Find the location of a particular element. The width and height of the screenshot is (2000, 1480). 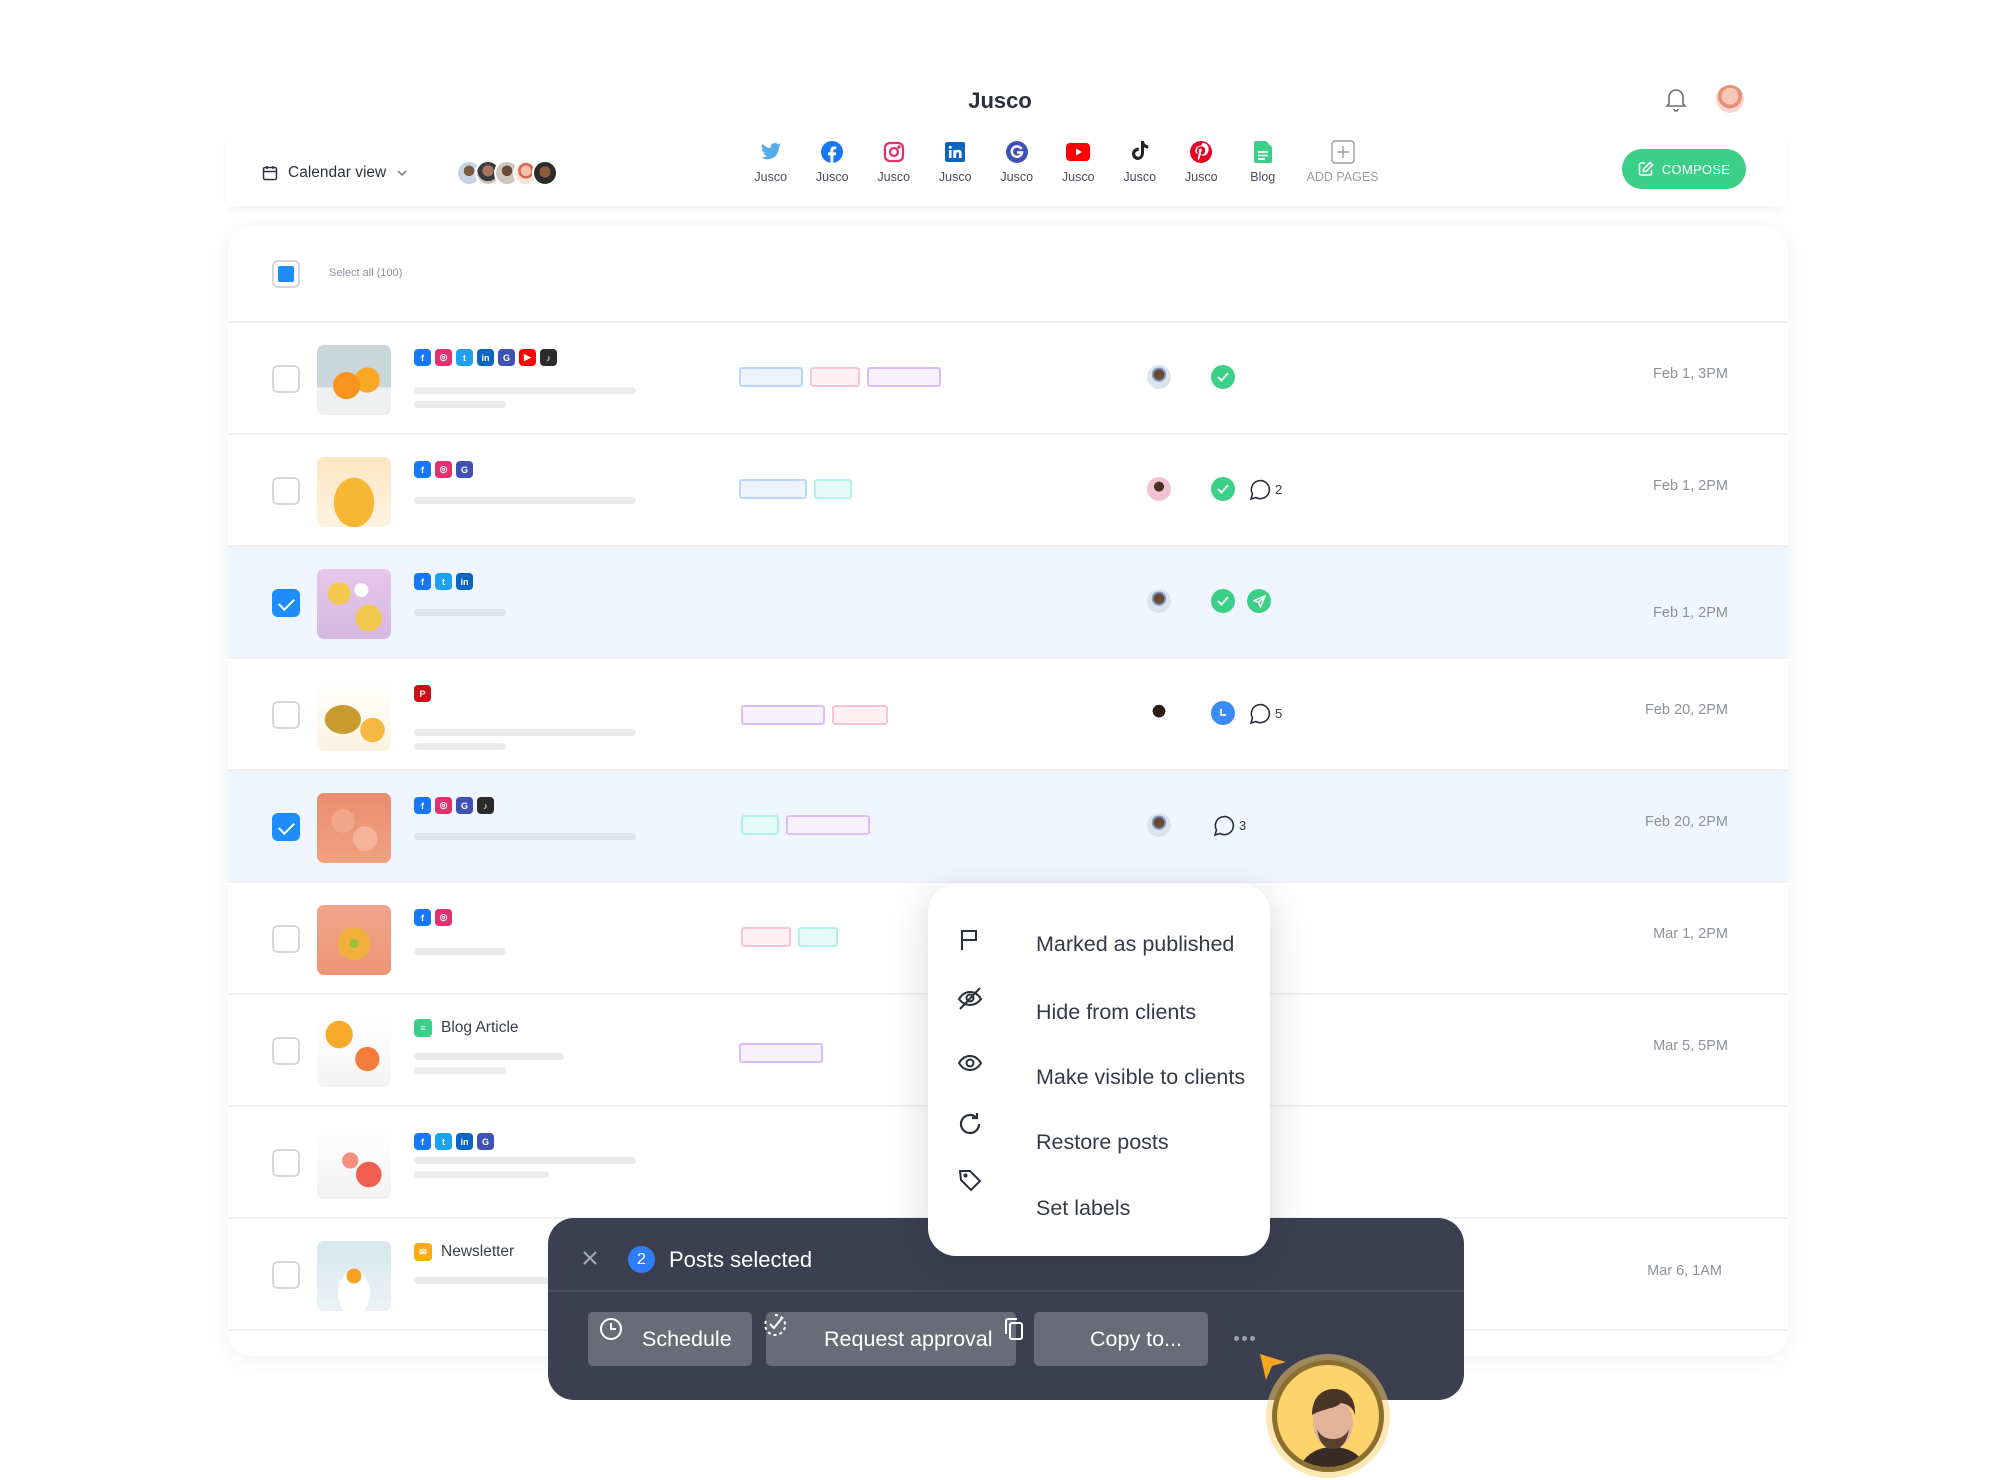

selection-title: Posts selected is located at coordinates (741, 1259).